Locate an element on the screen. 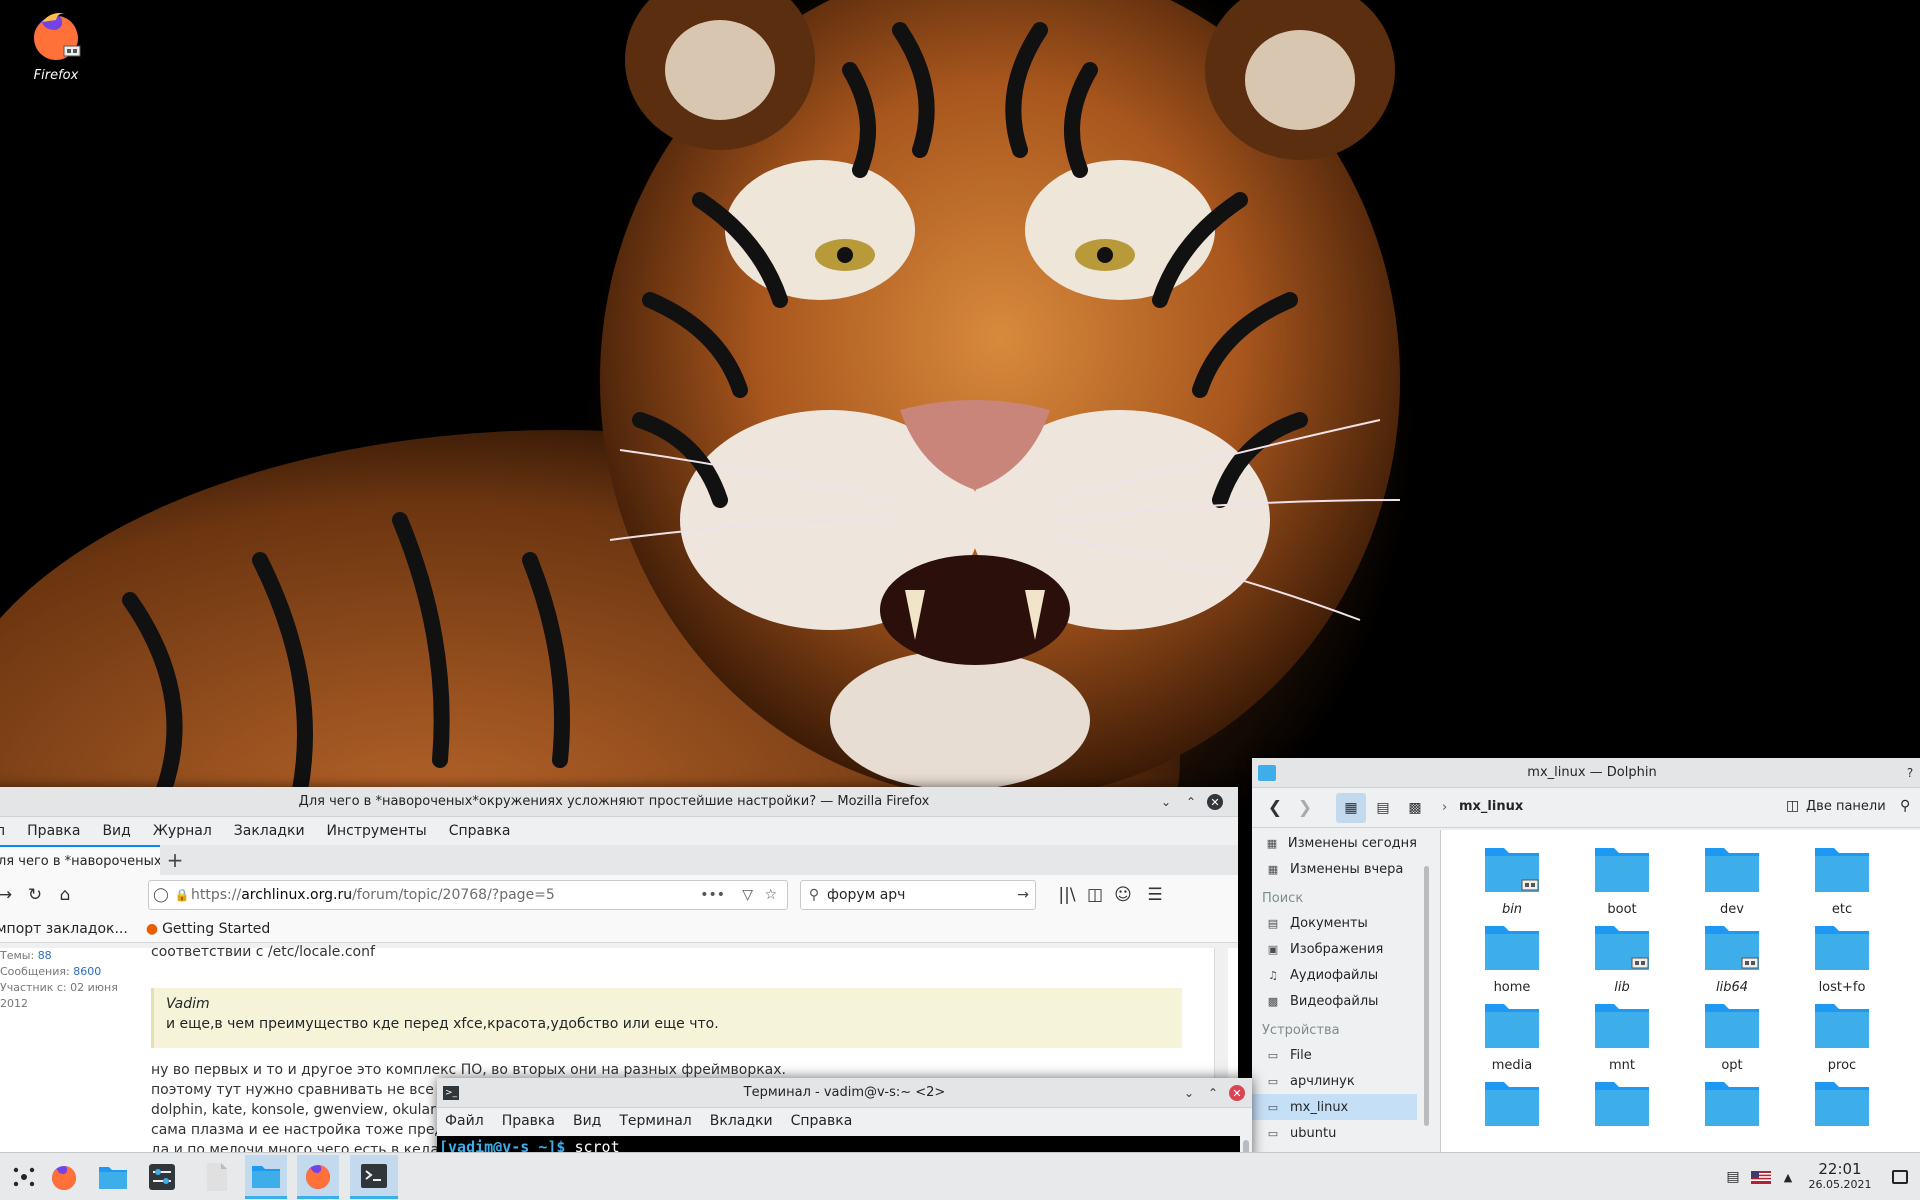 Image resolution: width=1920 pixels, height=1200 pixels. folder-item: lib64 is located at coordinates (1732, 958).